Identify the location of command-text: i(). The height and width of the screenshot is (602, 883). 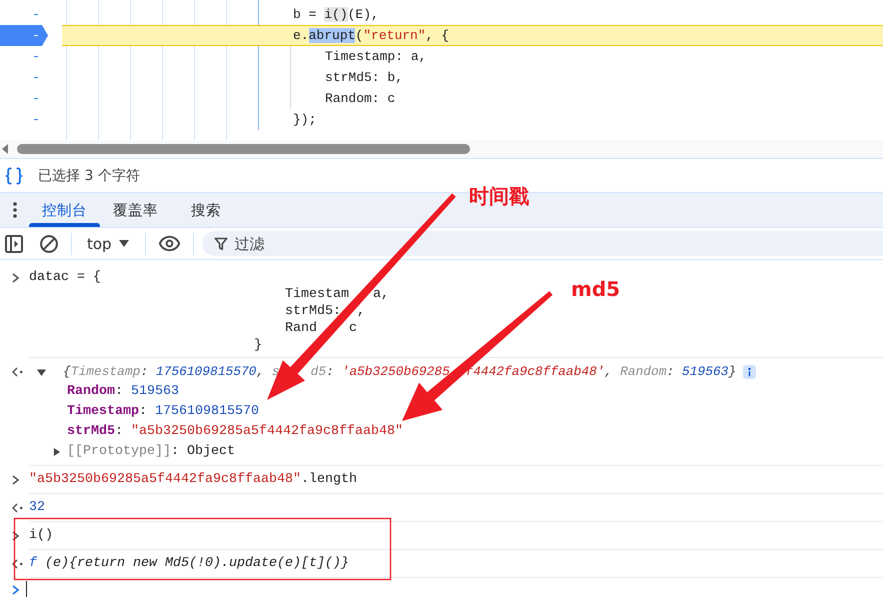
(41, 536).